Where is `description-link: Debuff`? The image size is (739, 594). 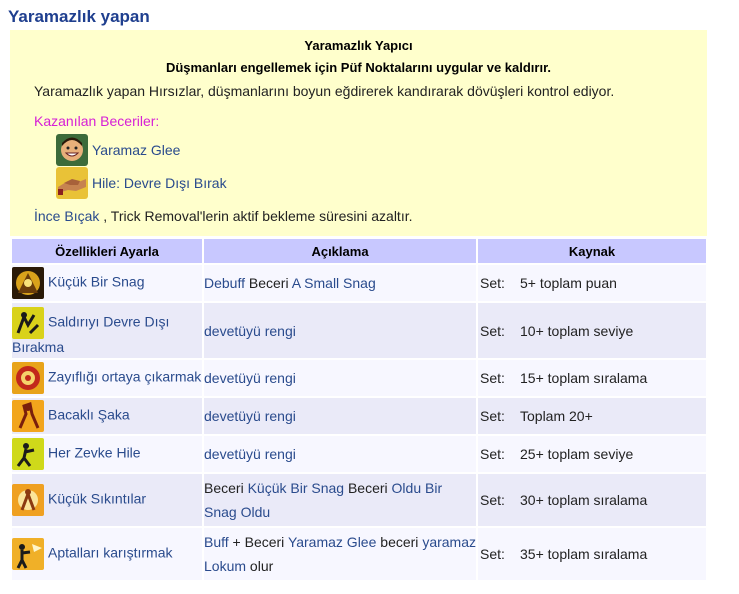 description-link: Debuff is located at coordinates (224, 283).